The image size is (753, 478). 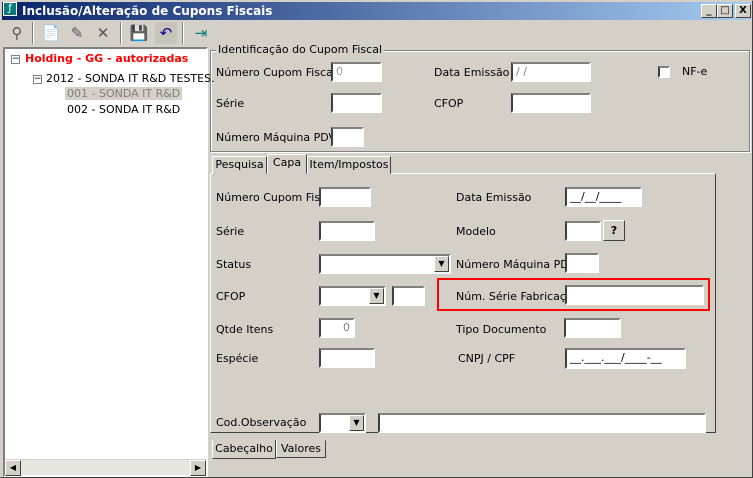 I want to click on ident-pdv-input, so click(x=347, y=137).